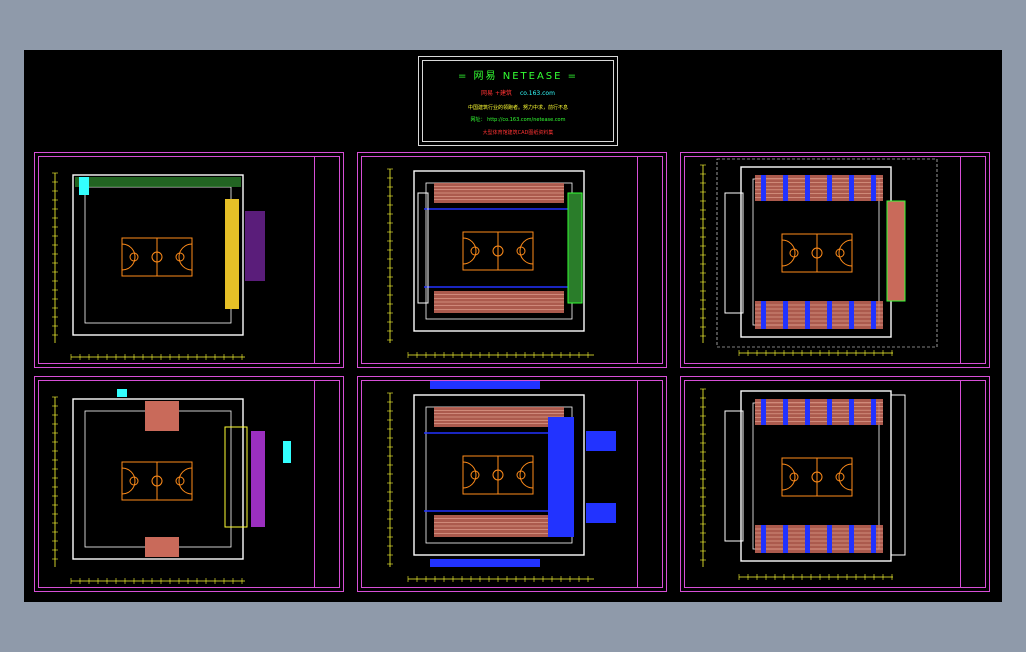  What do you see at coordinates (518, 92) in the screenshot?
I see `title-line-site: 网易 +建筑 co.163.com` at bounding box center [518, 92].